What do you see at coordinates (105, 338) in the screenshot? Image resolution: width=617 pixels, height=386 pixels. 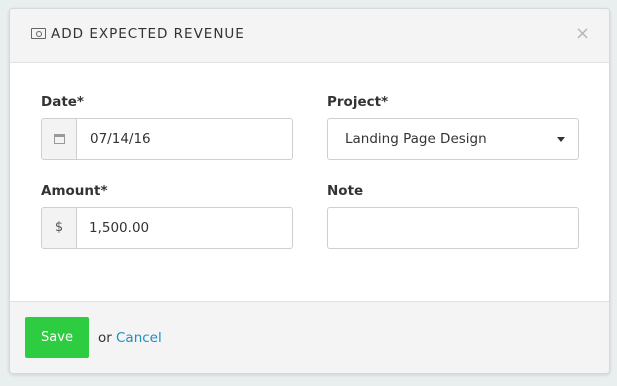 I see `or-text: or` at bounding box center [105, 338].